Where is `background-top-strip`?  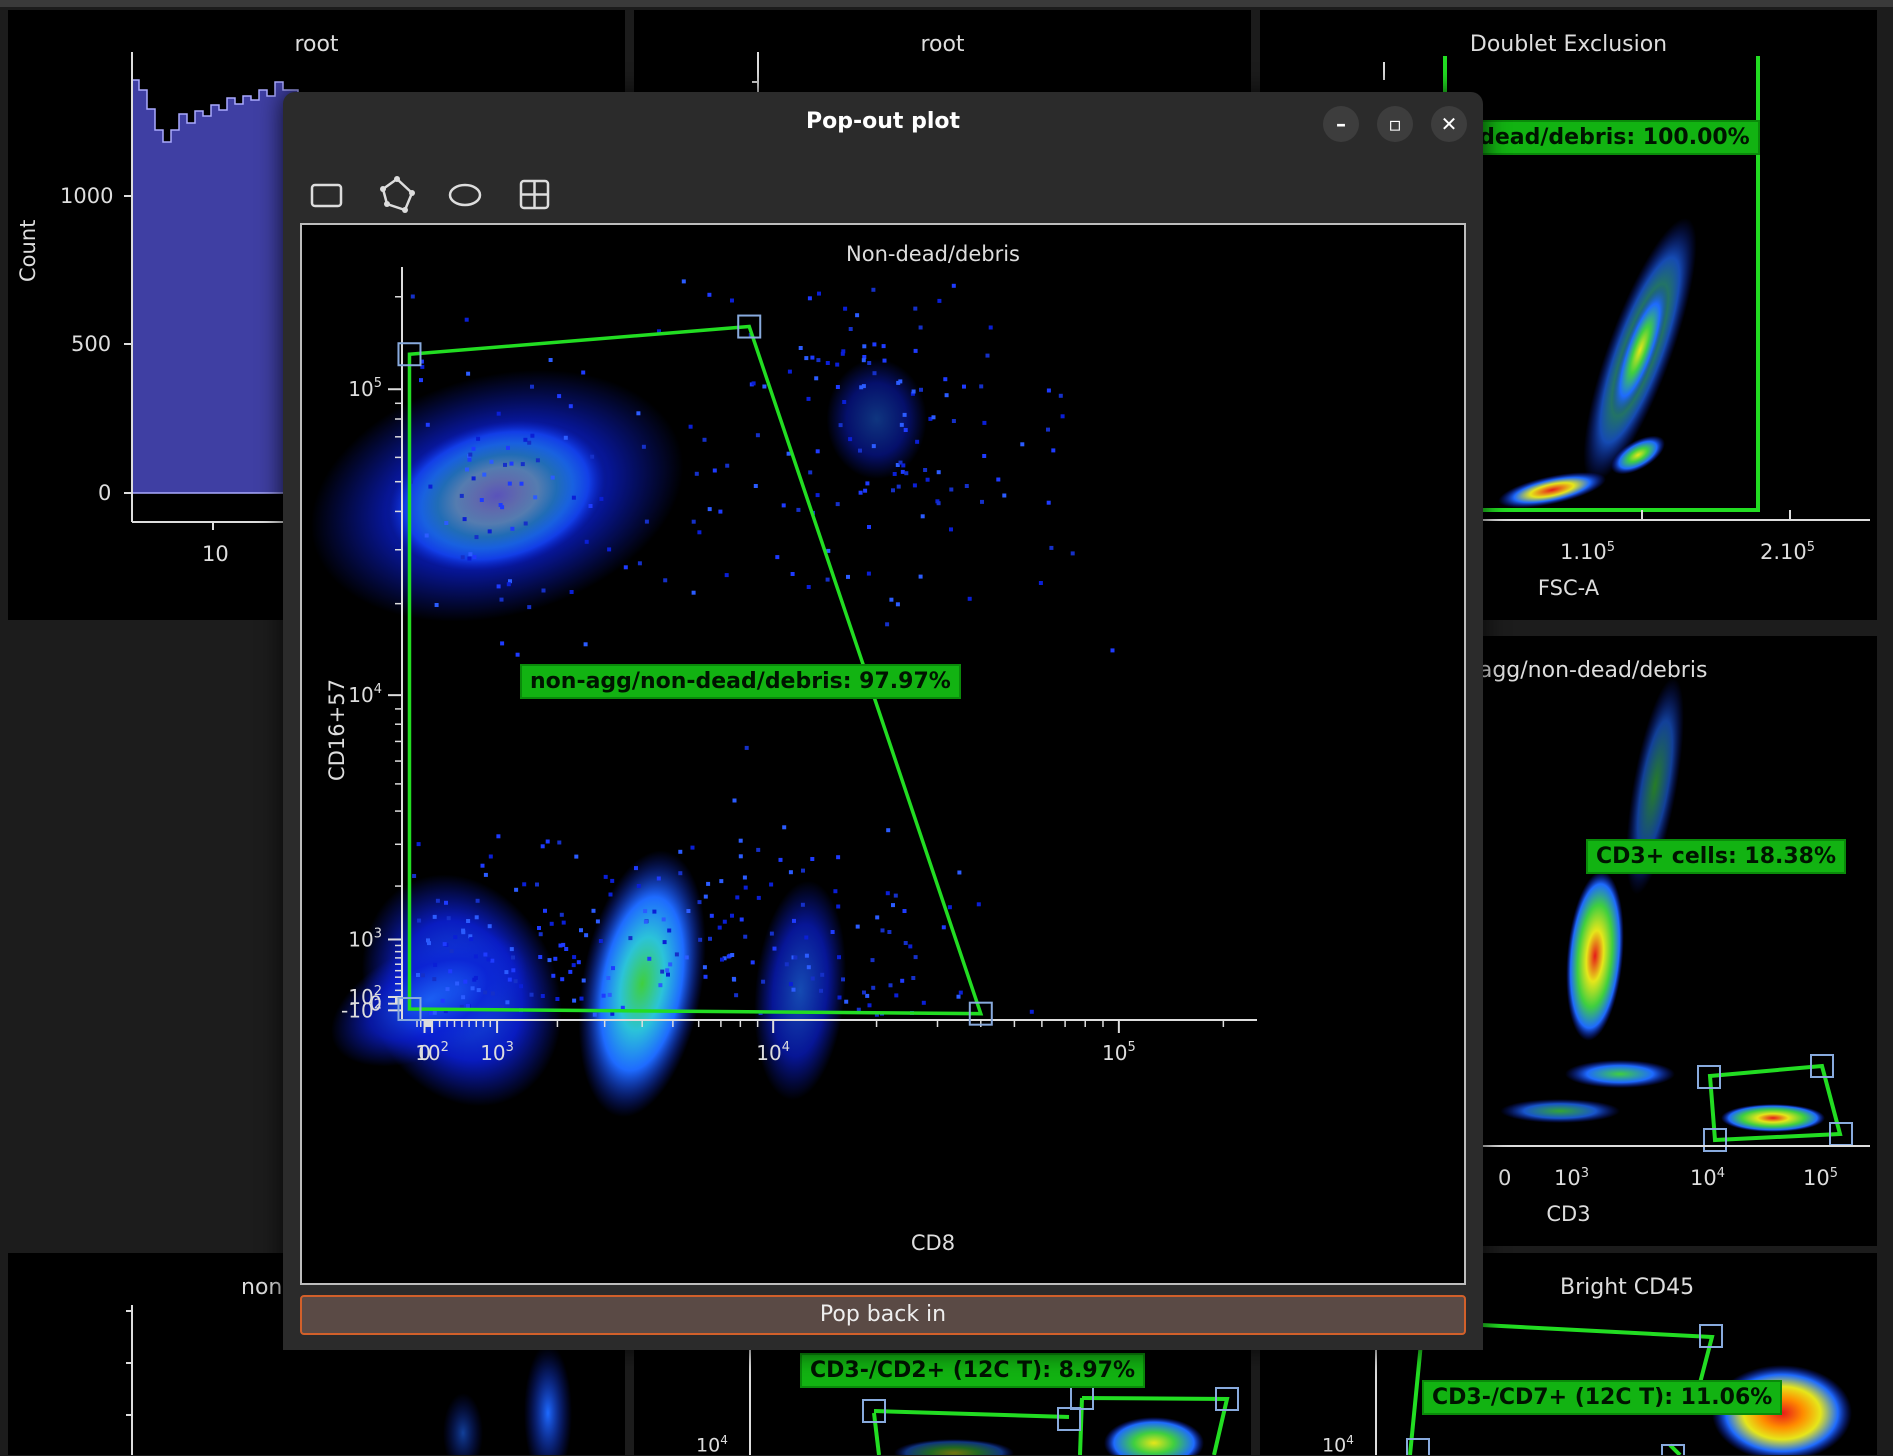 background-top-strip is located at coordinates (946, 3).